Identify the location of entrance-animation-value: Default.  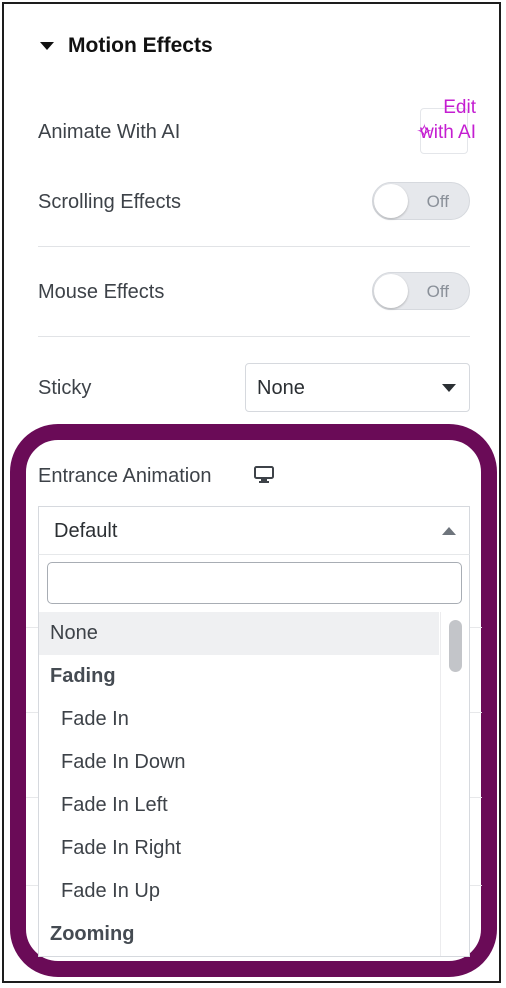
(86, 531).